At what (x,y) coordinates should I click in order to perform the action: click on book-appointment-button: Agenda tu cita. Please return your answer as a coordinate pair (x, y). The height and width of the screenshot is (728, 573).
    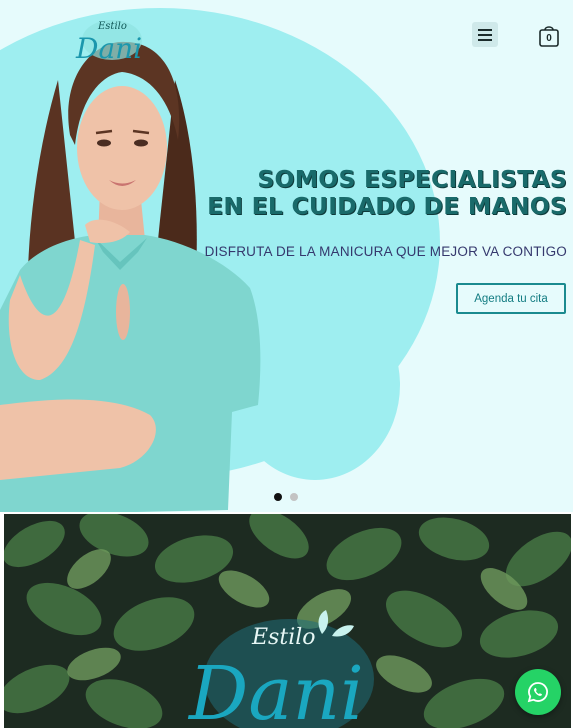
    Looking at the image, I should click on (511, 298).